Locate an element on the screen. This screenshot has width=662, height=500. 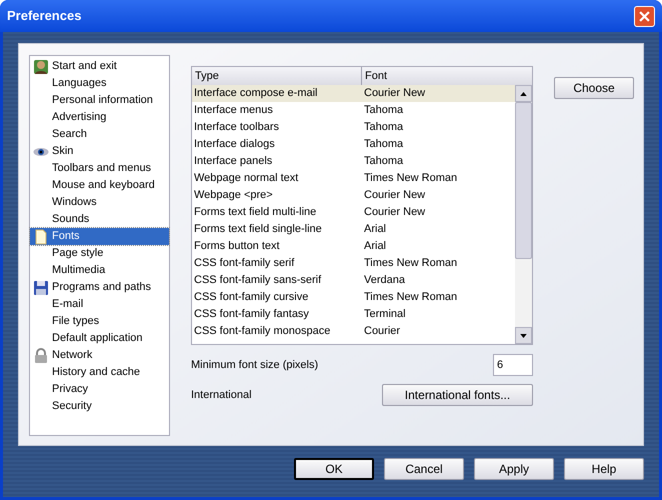
scroll-down-icon is located at coordinates (523, 336).